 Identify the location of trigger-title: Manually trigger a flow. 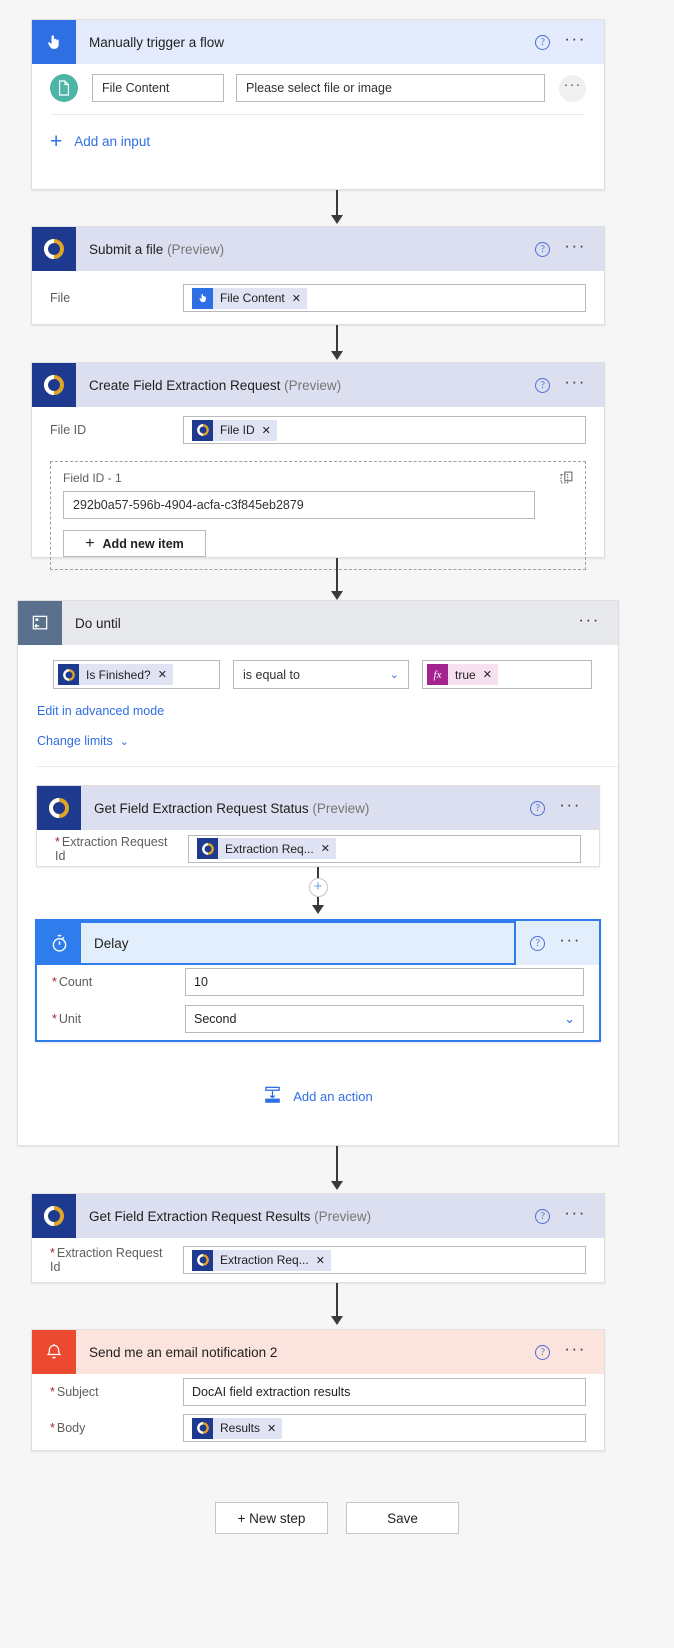
(157, 42).